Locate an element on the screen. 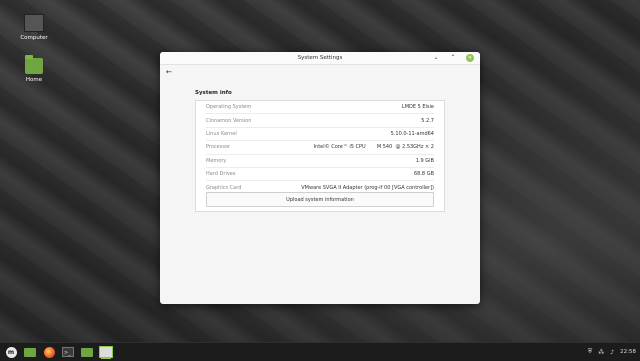  info-key: Hard Drives is located at coordinates (221, 174).